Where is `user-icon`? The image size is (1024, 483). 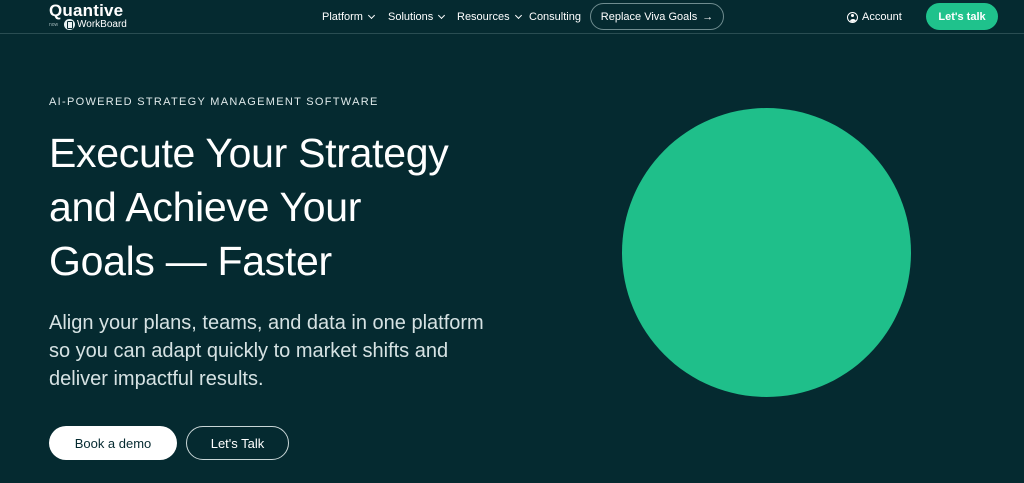
user-icon is located at coordinates (852, 17).